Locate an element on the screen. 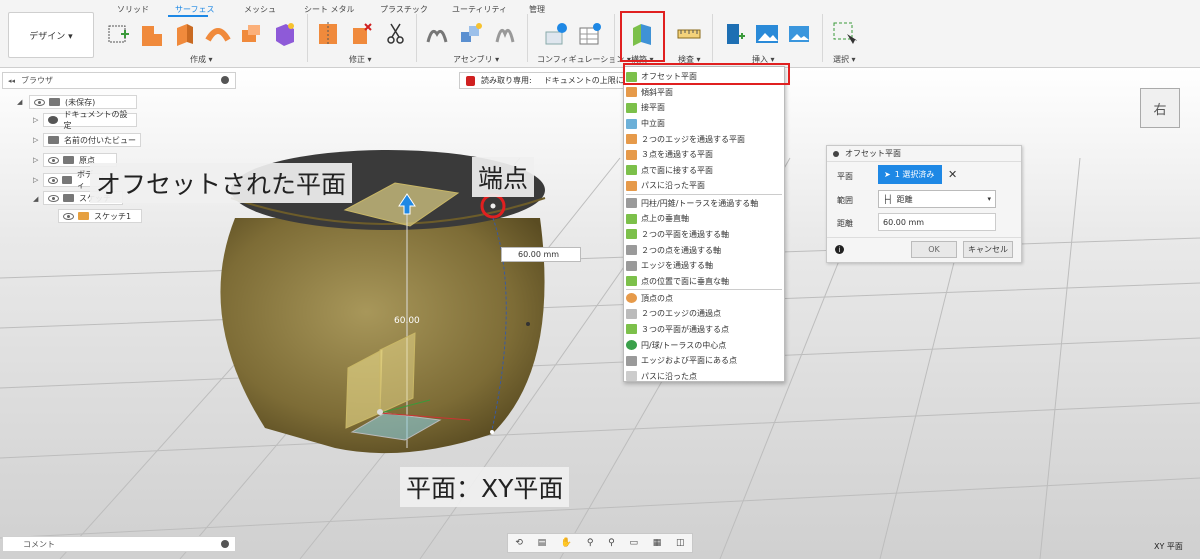  tab-manage: 管理 is located at coordinates (537, 9).